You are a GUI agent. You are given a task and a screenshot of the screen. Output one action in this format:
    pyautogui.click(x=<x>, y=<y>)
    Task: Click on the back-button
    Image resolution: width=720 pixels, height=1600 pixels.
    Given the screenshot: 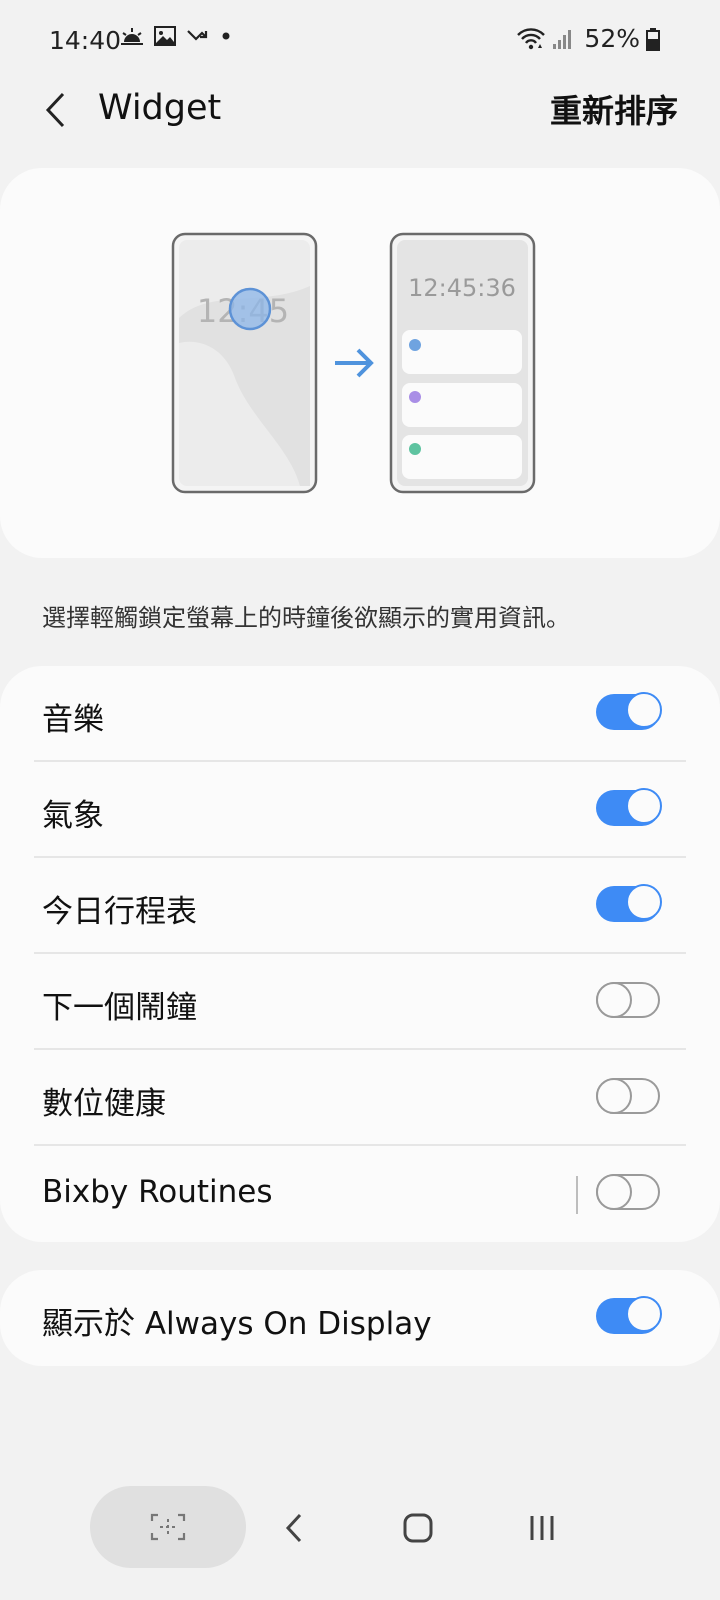 What is the action you would take?
    pyautogui.click(x=55, y=110)
    